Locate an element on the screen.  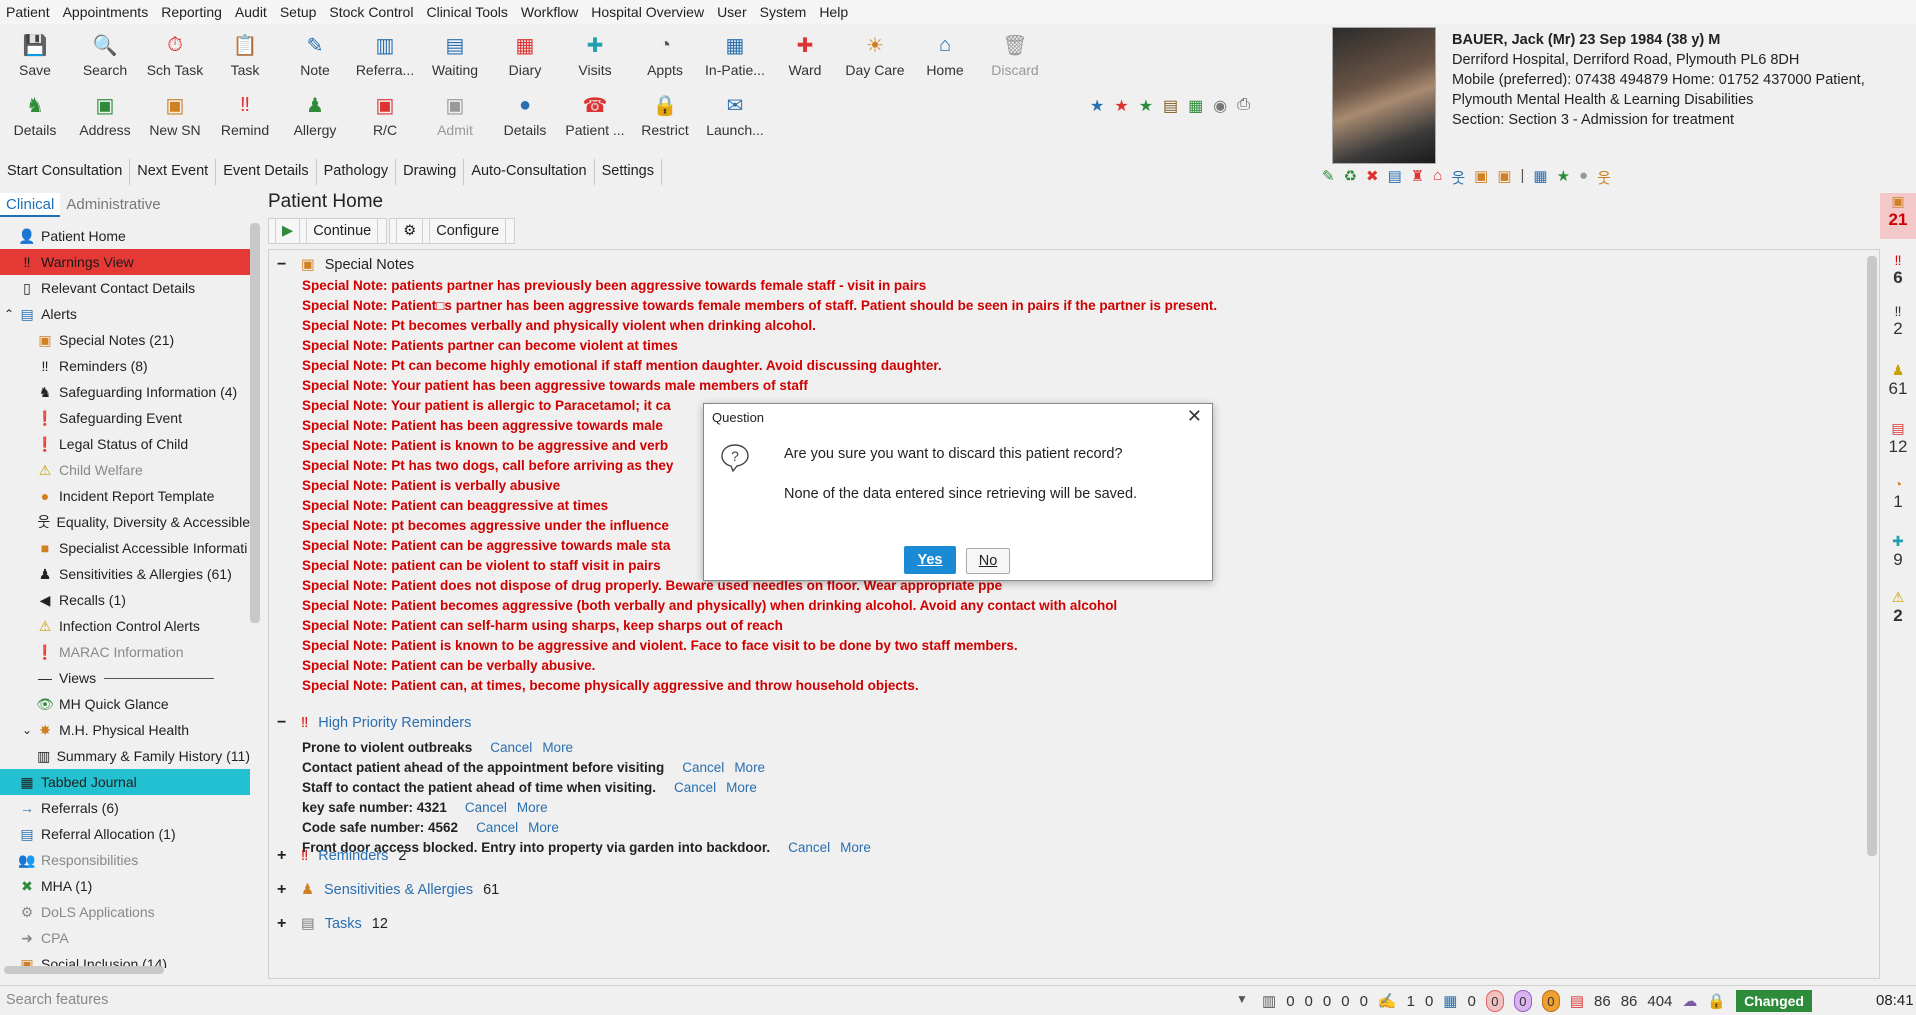
dropdown-arrow-icon: ▼ is located at coordinates (1242, 999).